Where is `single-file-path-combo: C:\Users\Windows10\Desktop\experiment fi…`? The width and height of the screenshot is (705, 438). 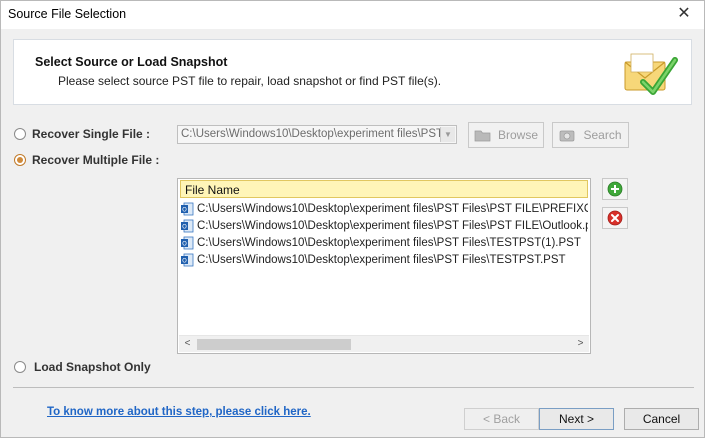 single-file-path-combo: C:\Users\Windows10\Desktop\experiment fi… is located at coordinates (317, 134).